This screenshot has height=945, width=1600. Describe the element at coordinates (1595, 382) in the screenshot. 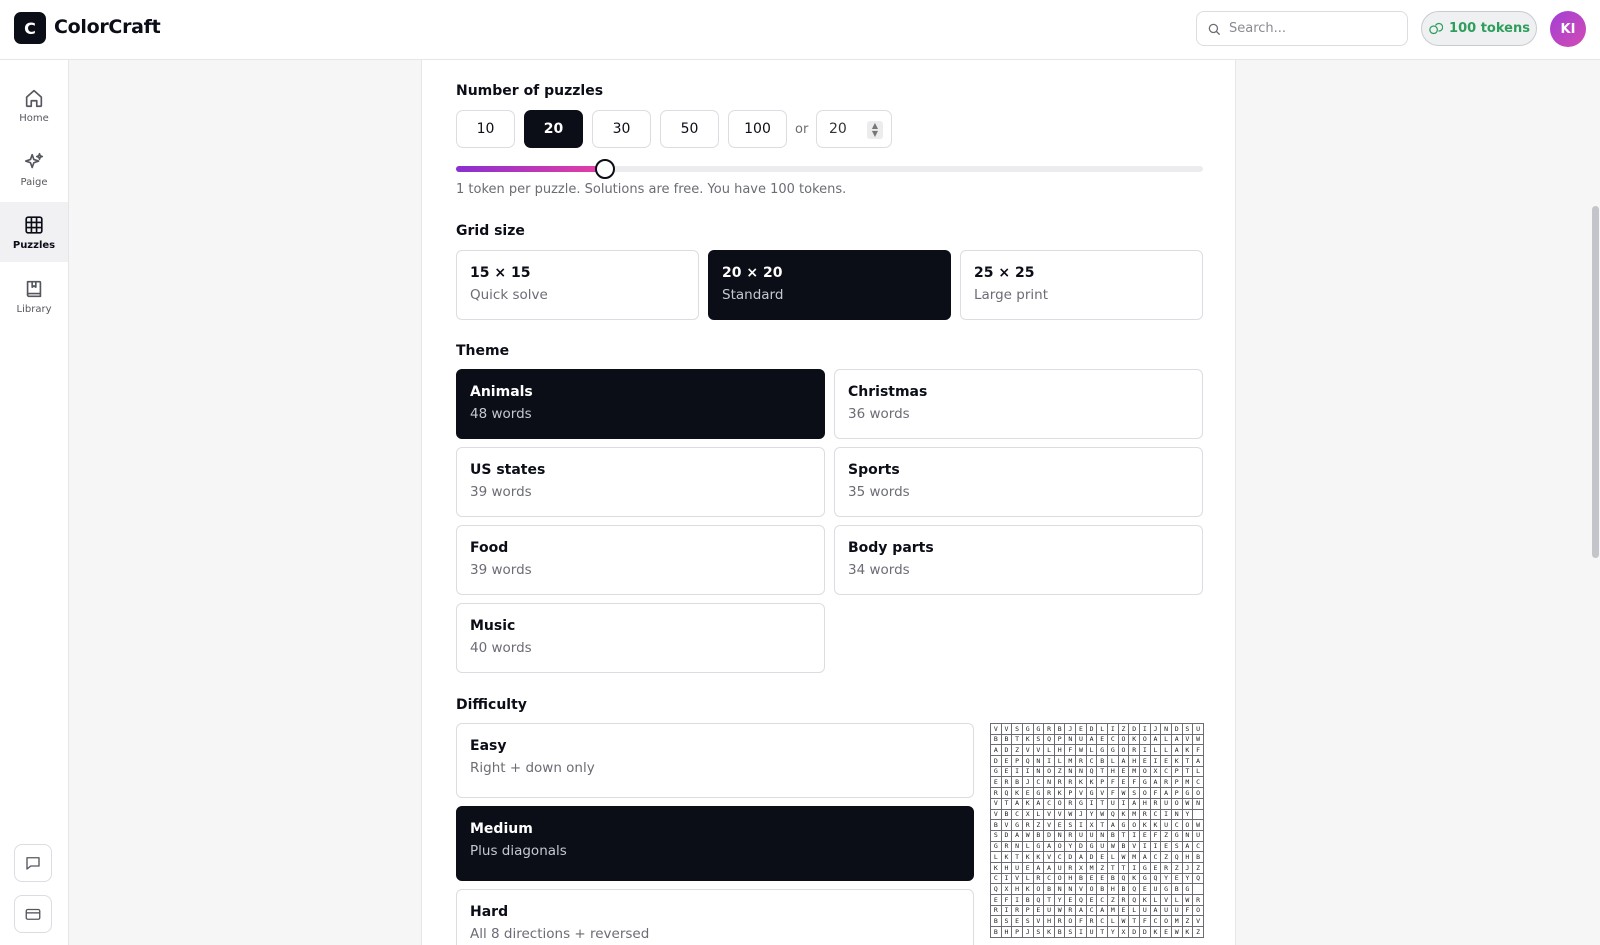

I see `scrollbar-thumb` at that location.